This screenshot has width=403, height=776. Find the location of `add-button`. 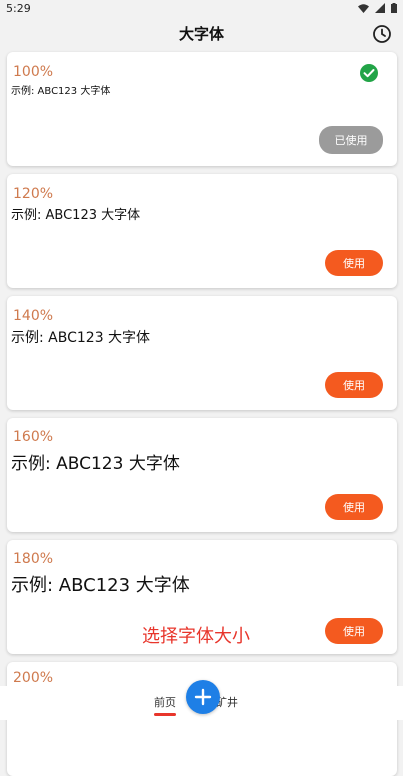

add-button is located at coordinates (203, 697).